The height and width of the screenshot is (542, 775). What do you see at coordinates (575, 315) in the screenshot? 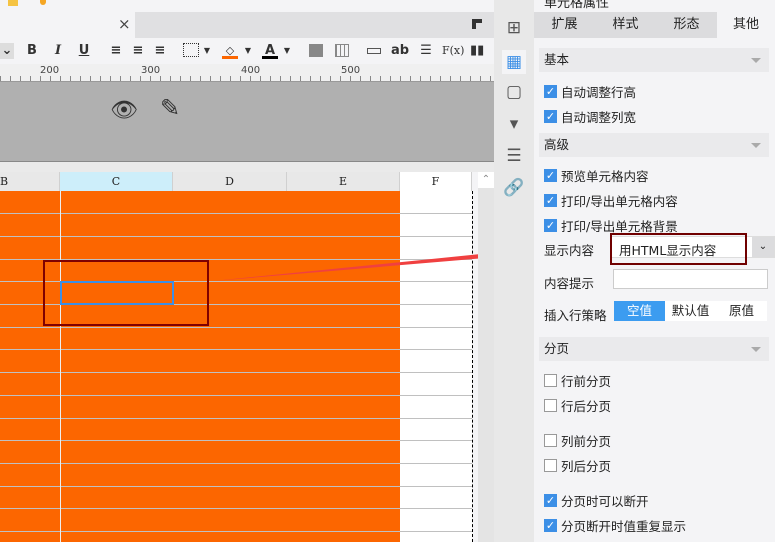
I see `insert-policy-label: 插入行策略` at bounding box center [575, 315].